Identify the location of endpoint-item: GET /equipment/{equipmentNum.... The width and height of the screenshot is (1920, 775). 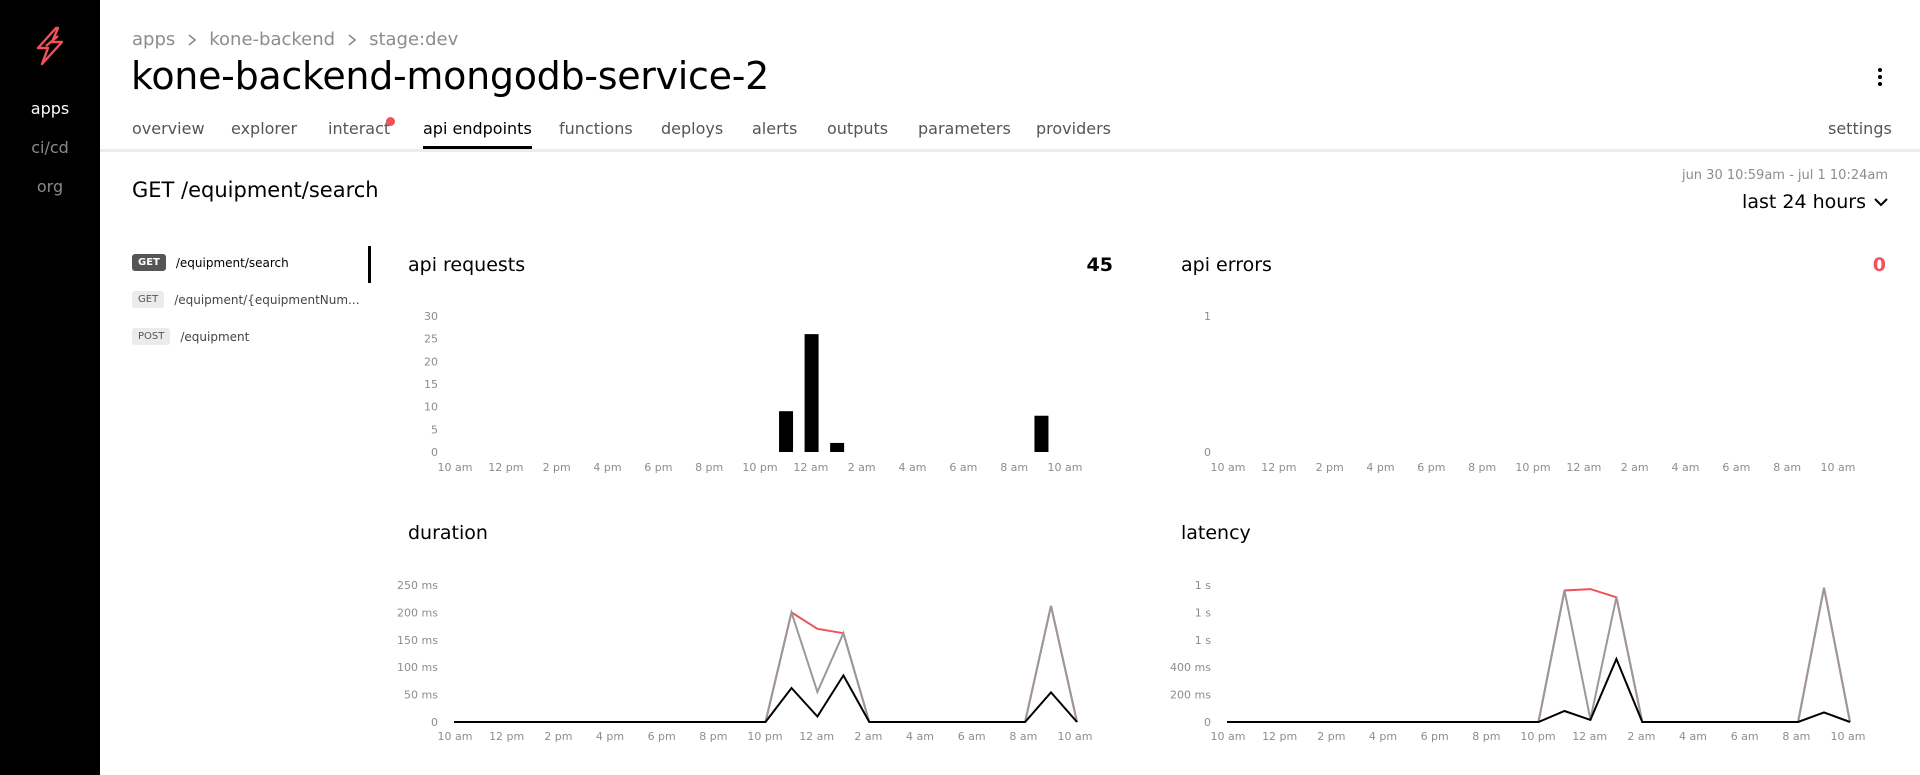
(246, 299).